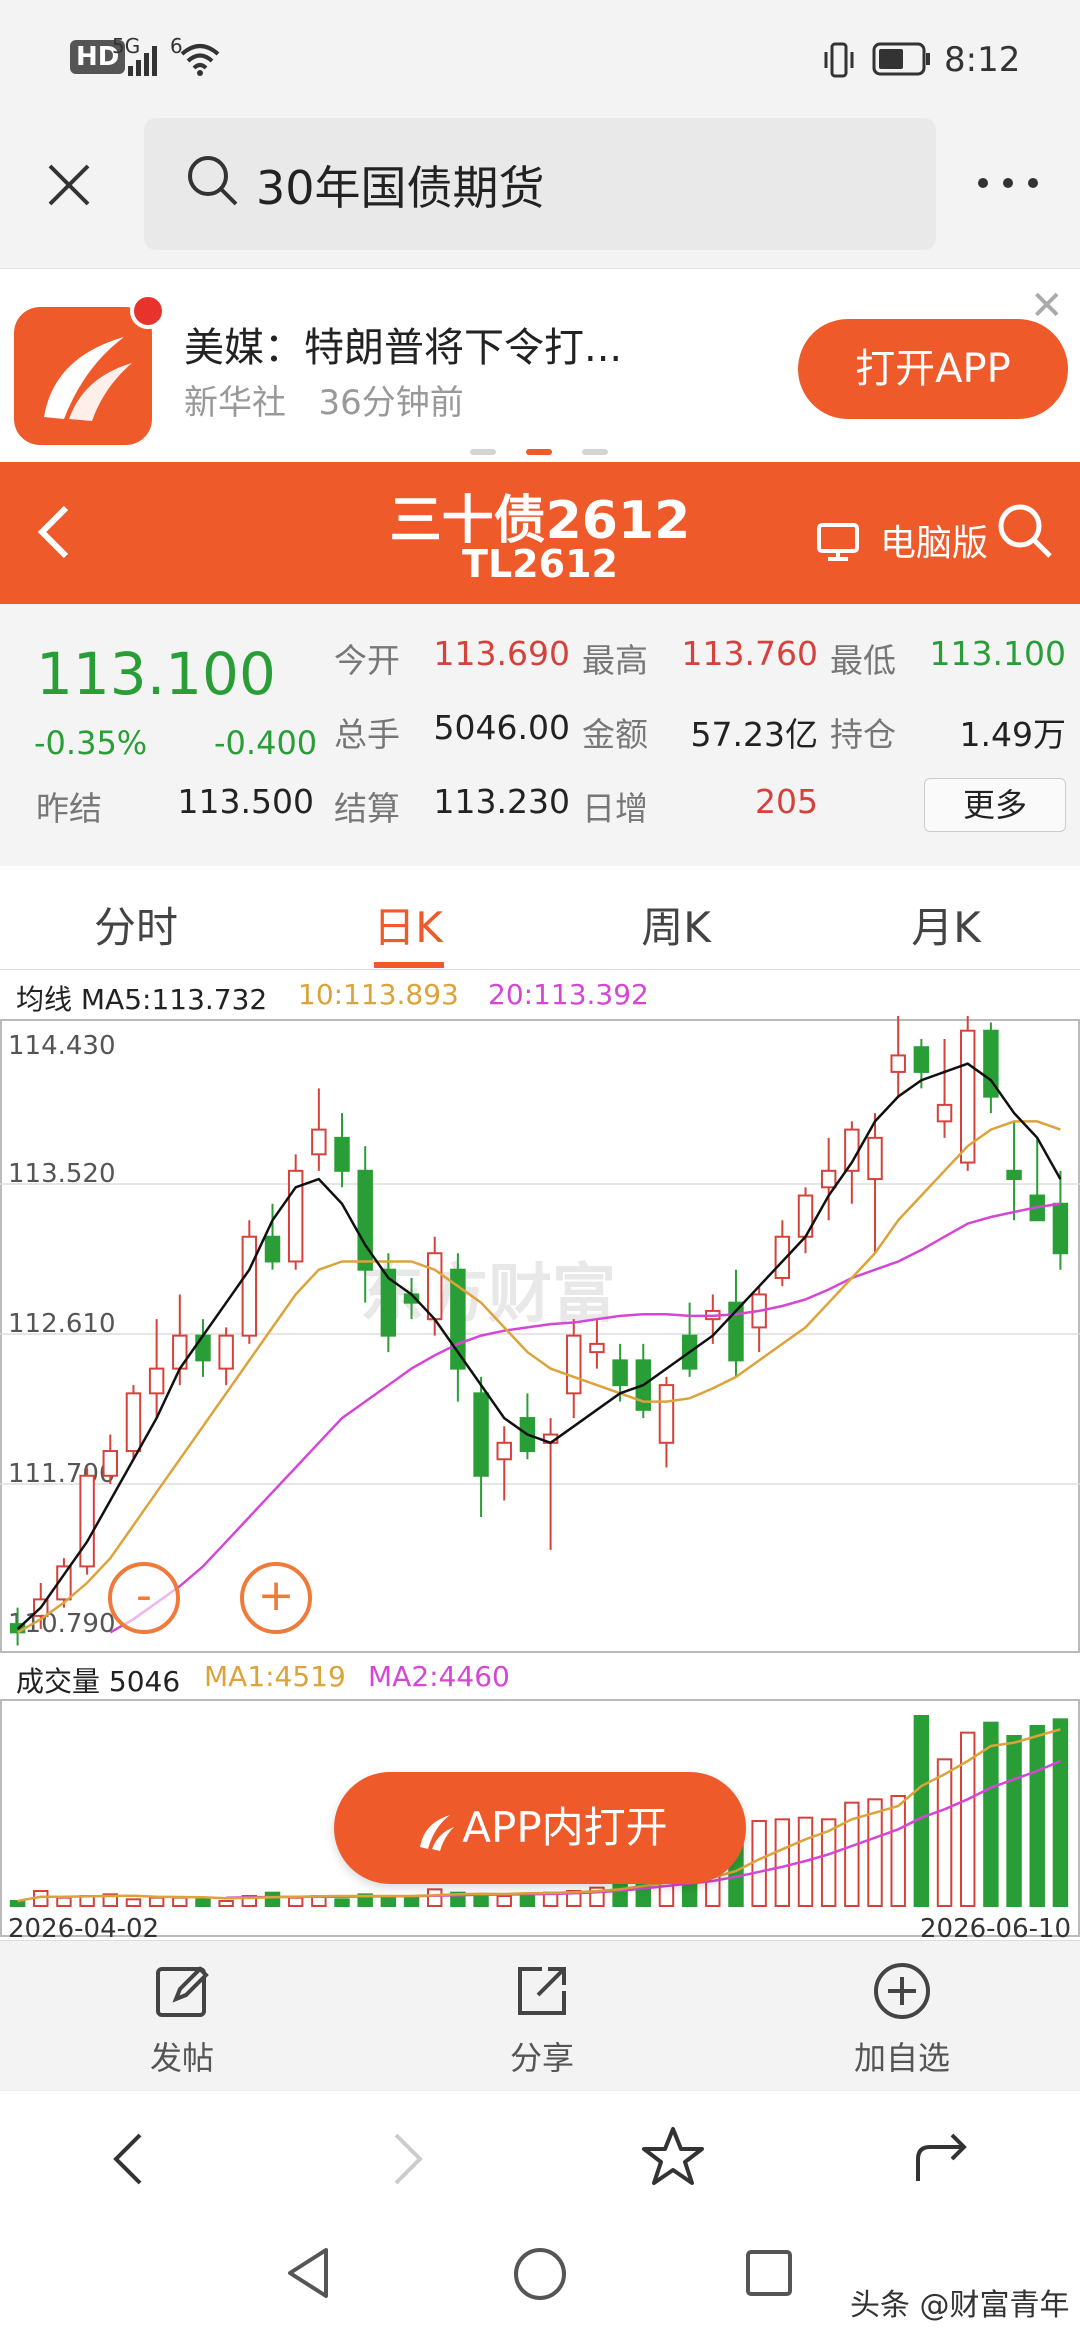 The height and width of the screenshot is (2340, 1080). What do you see at coordinates (136, 924) in the screenshot?
I see `tab-intraday: 分时` at bounding box center [136, 924].